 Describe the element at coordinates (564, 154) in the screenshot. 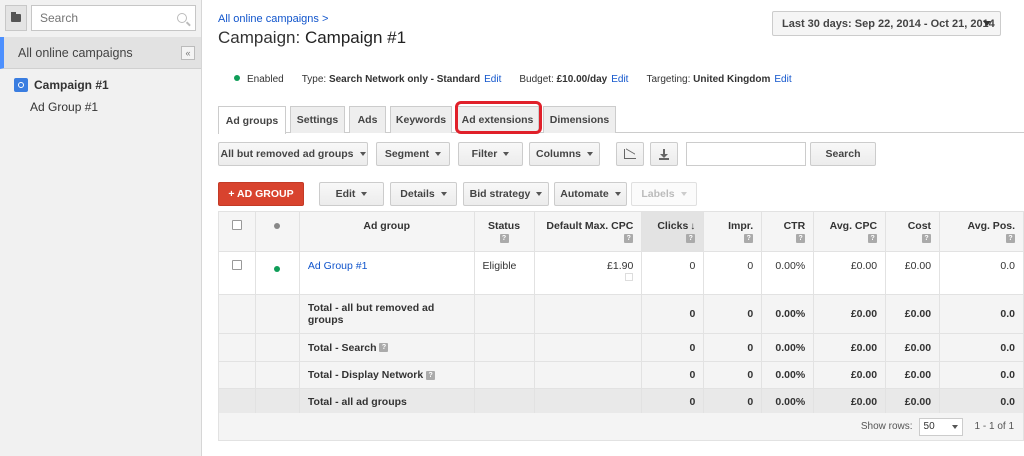

I see `columns-dropdown: Columns` at that location.